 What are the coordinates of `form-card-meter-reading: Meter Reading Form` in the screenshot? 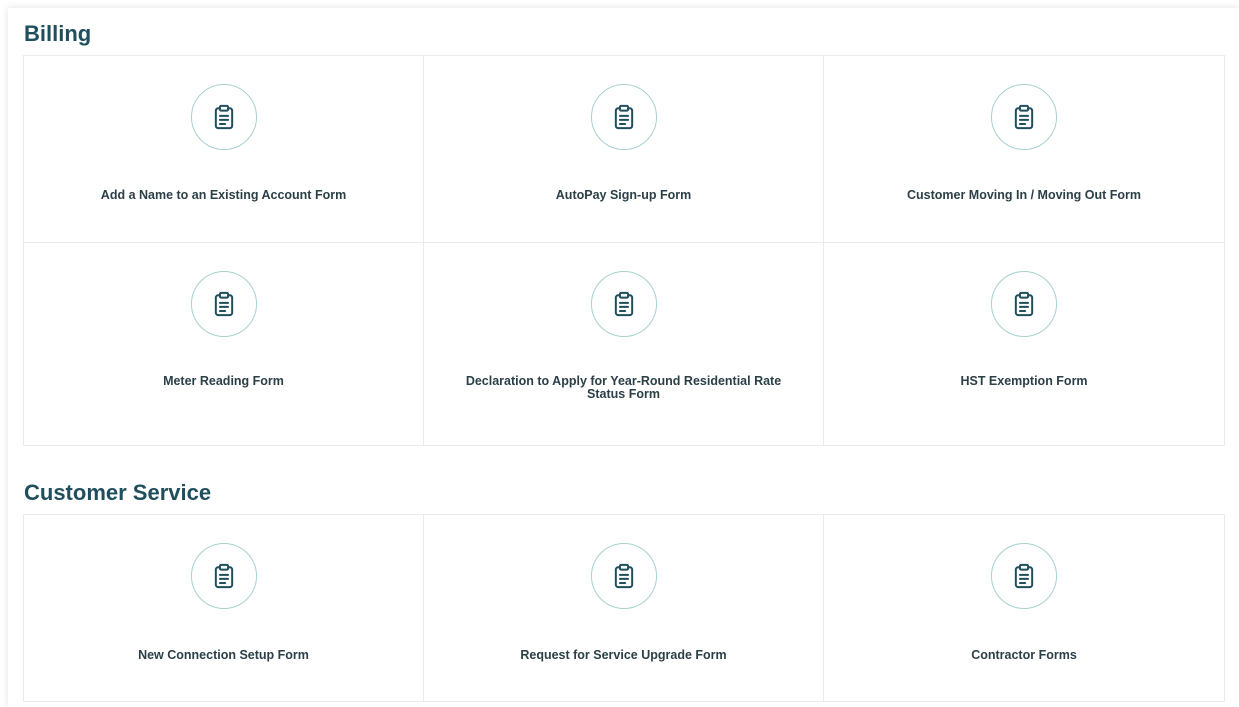 It's located at (224, 344).